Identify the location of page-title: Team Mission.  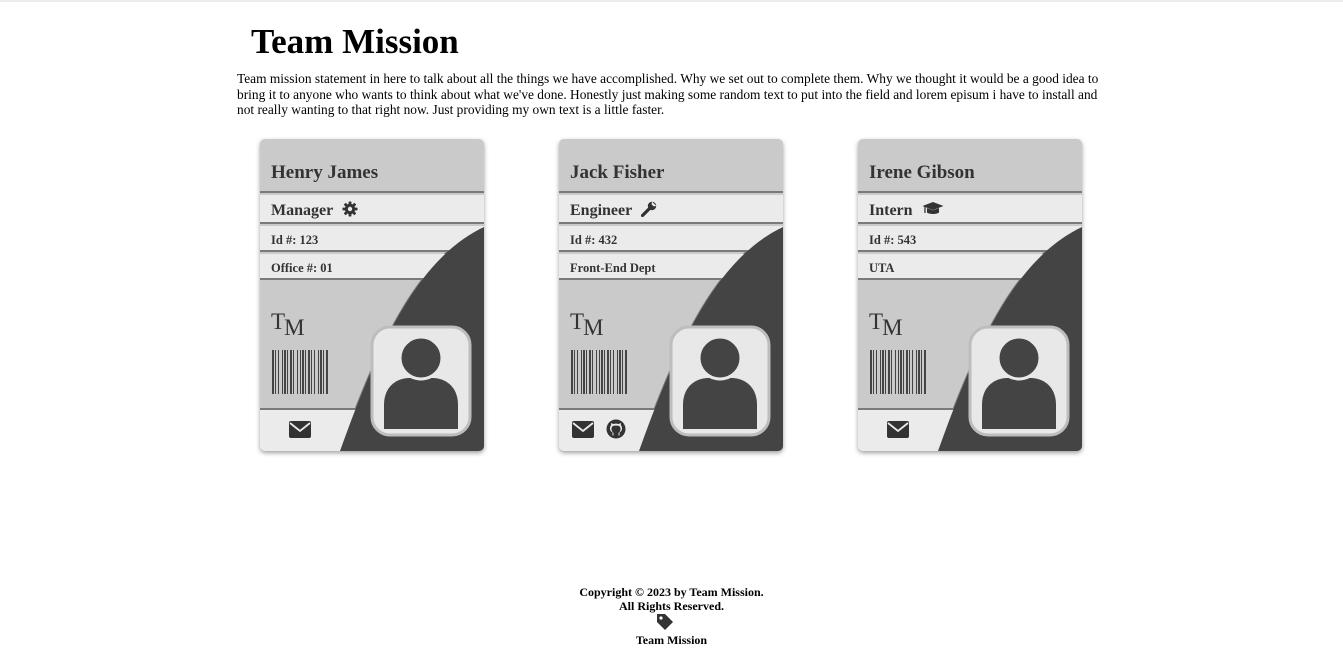
(355, 41).